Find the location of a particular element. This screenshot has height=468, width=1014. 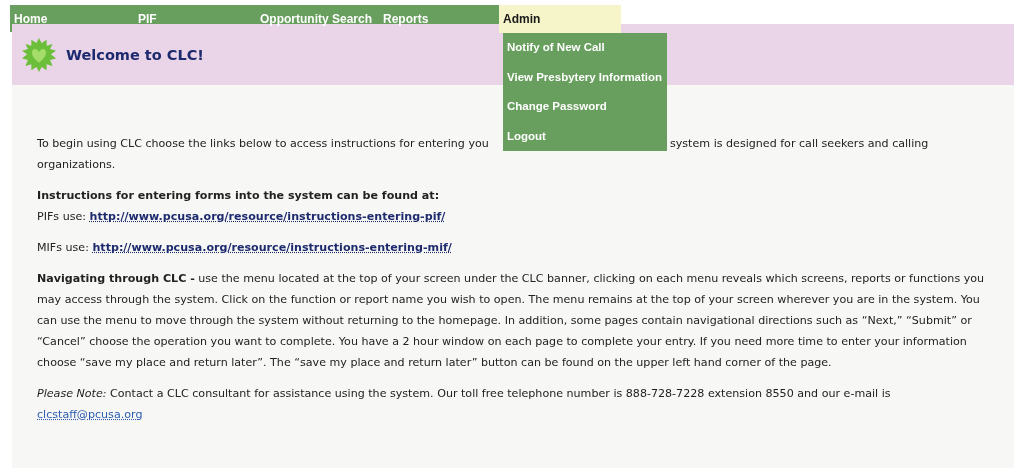

note-paragraph: Please Note: Contact a CLC consultant for assistance using the system. Our toll free telephone number is 888-728-7228 extension 8550 and our e-mail is clcstaff@pcusa.org is located at coordinates (464, 404).